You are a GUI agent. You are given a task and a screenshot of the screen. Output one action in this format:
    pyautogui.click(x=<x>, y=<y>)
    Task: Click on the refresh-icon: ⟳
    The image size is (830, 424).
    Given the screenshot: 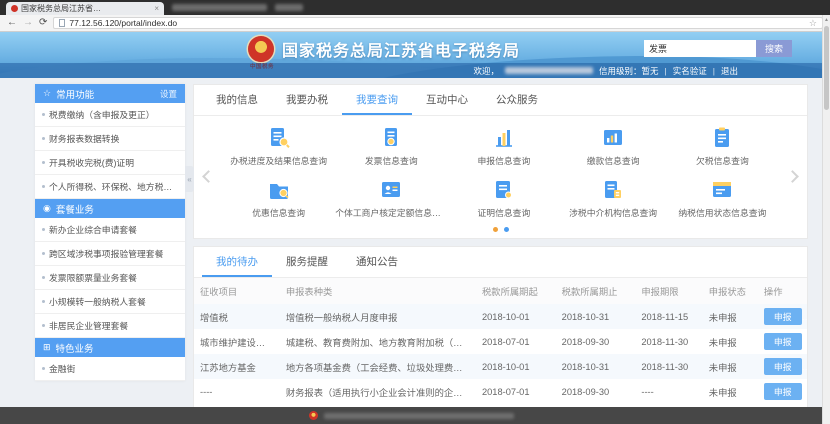 What is the action you would take?
    pyautogui.click(x=43, y=23)
    